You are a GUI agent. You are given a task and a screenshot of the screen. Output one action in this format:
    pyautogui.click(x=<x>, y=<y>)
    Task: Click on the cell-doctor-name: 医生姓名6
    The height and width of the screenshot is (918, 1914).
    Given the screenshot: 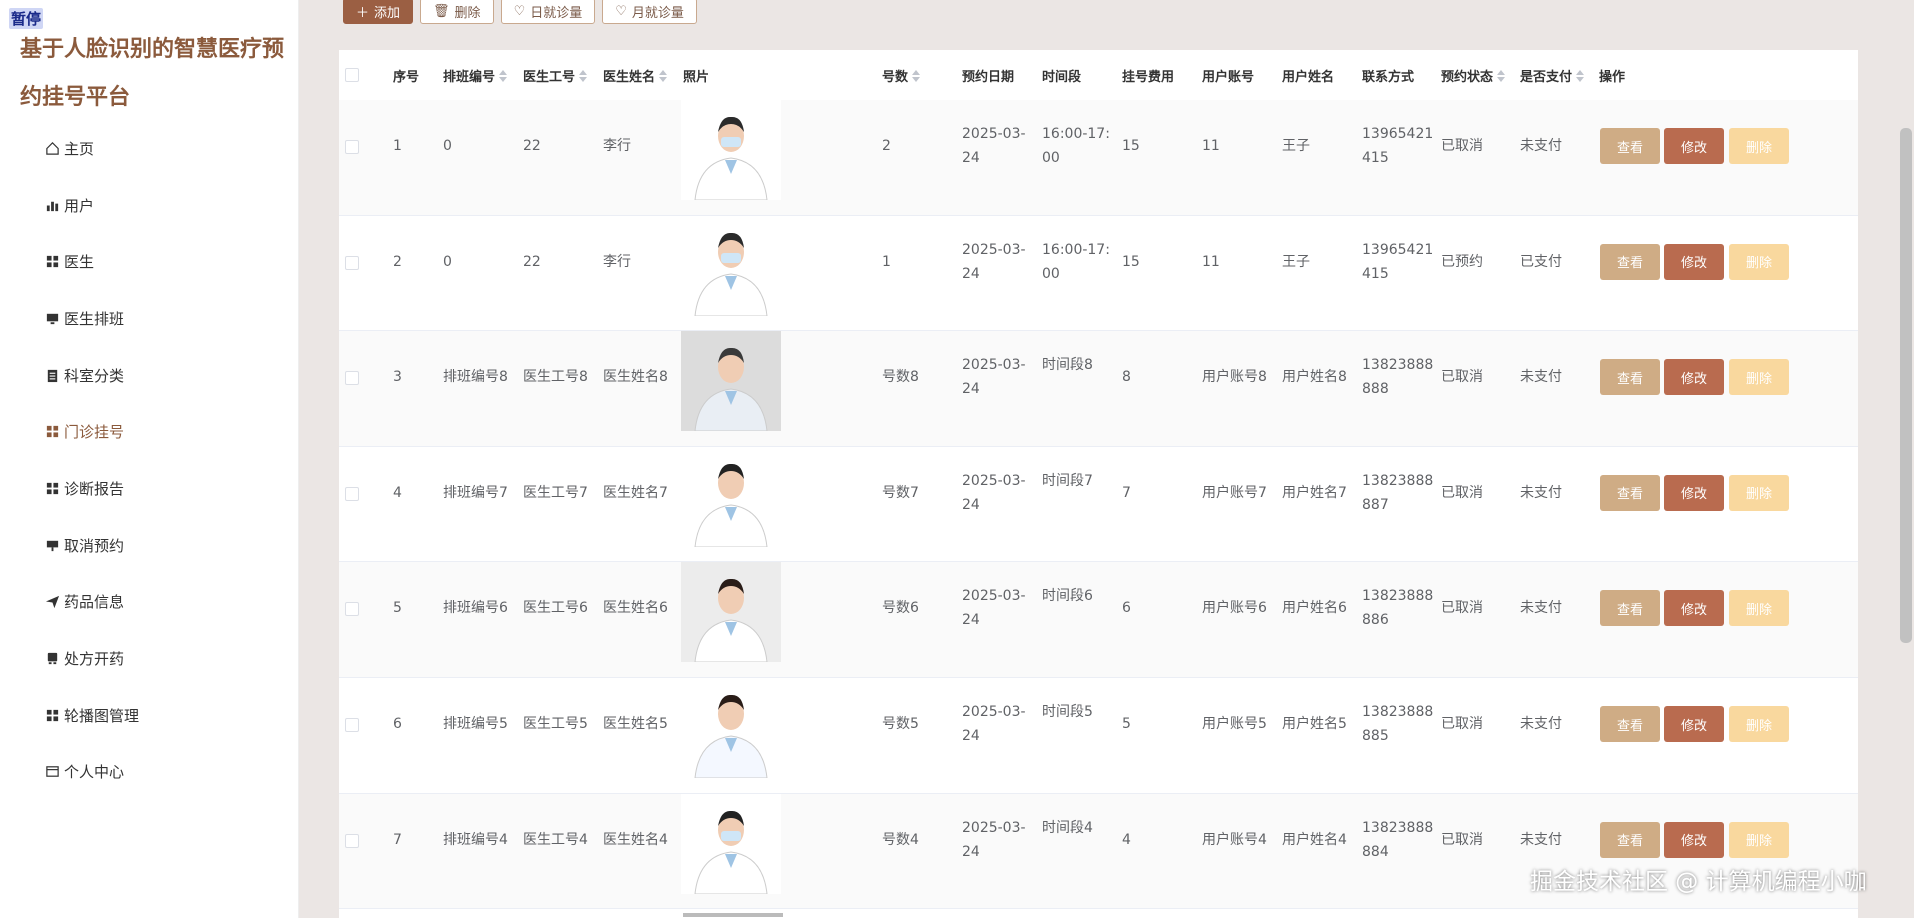 What is the action you would take?
    pyautogui.click(x=635, y=608)
    